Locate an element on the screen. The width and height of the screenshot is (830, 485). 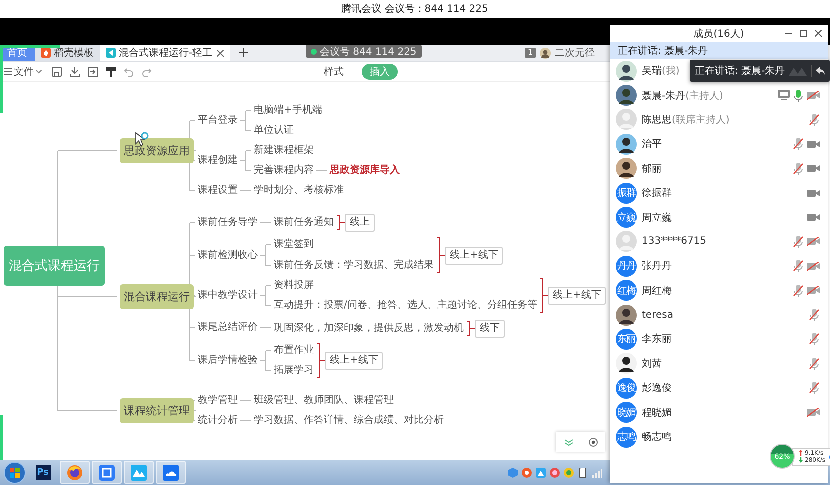
initials-avatar: 丹丹 is located at coordinates (626, 266).